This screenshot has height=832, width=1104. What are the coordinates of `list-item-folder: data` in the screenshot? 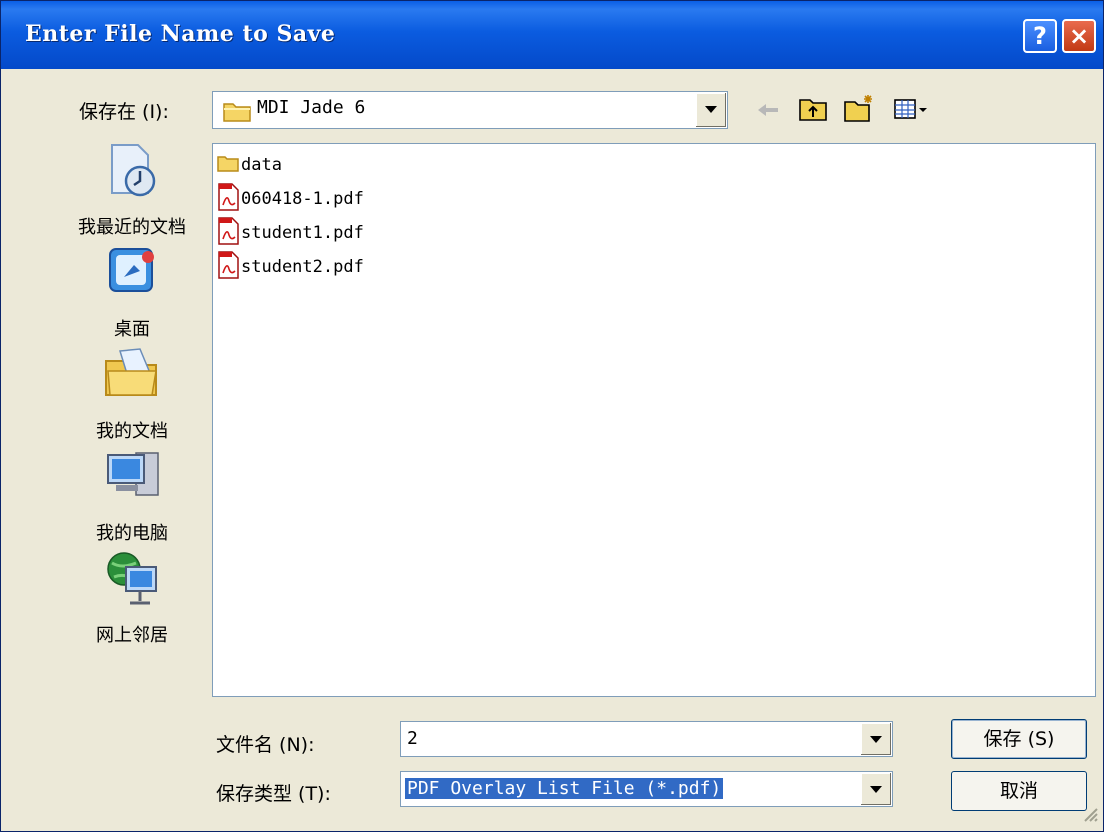 It's located at (249, 165).